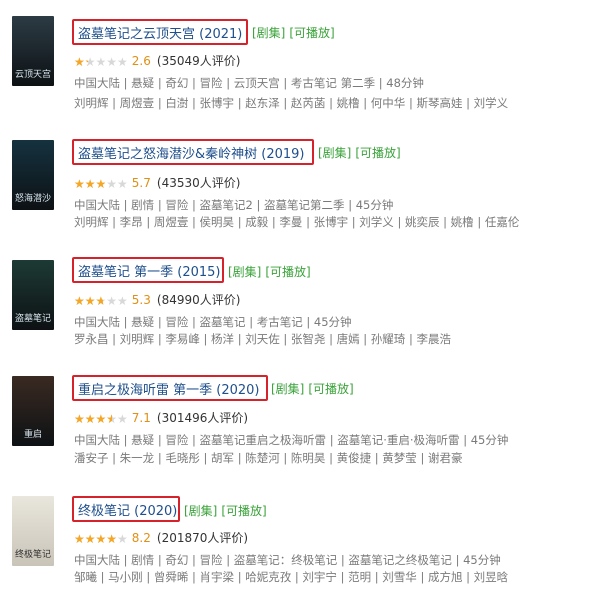  Describe the element at coordinates (141, 538) in the screenshot. I see `rating-score: 8.2` at that location.